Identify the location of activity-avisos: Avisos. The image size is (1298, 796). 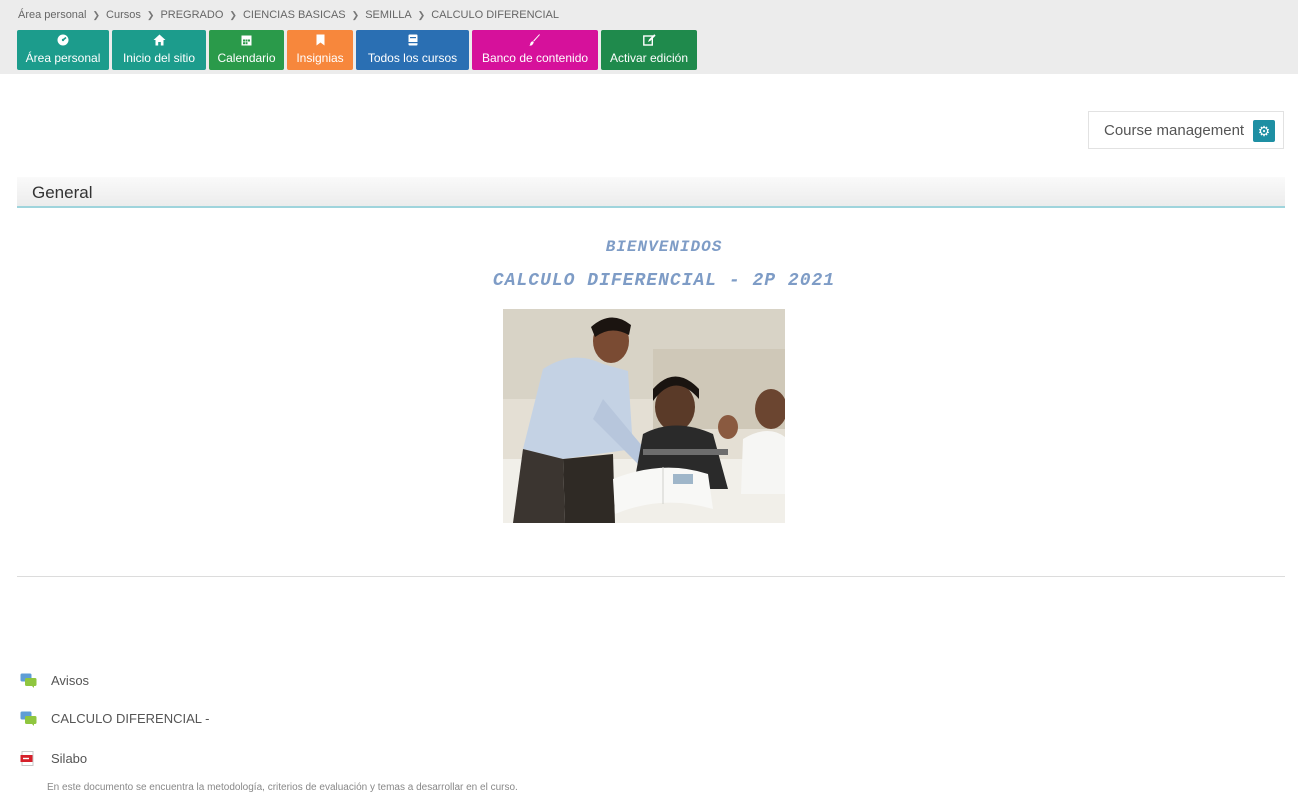
(54, 680).